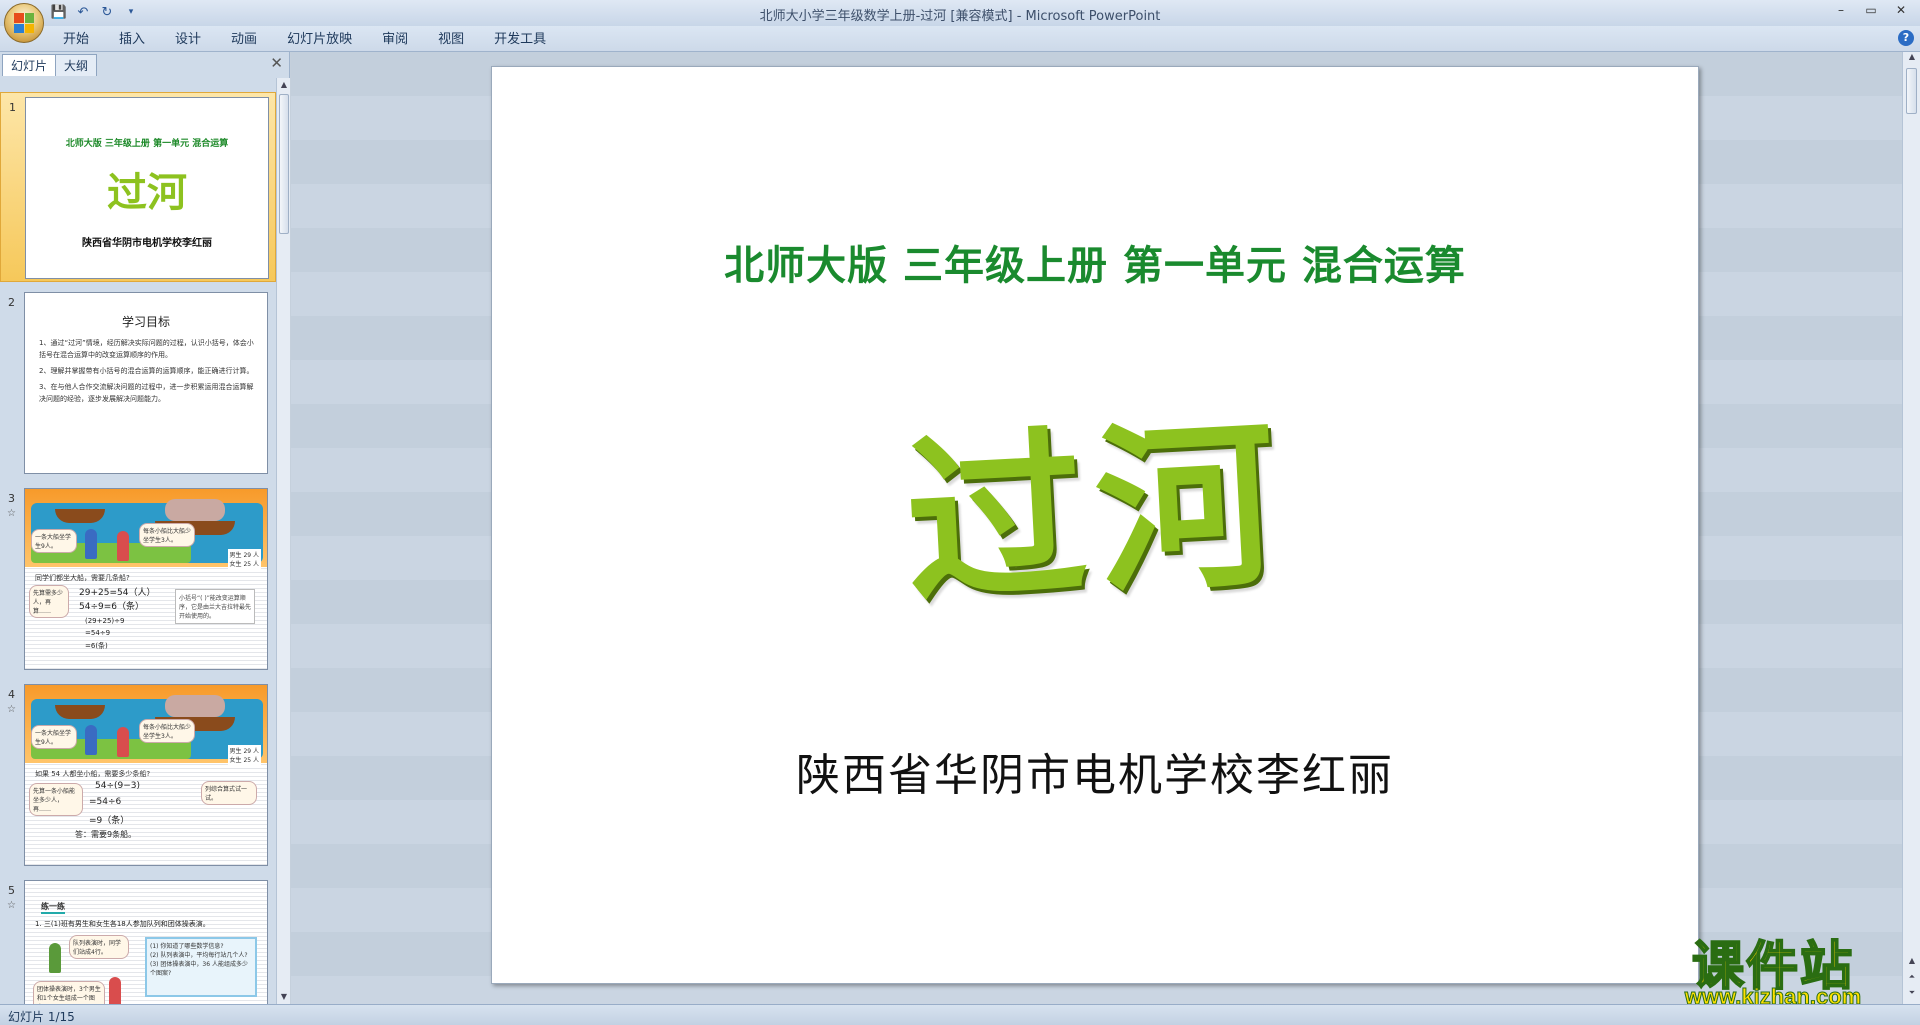 This screenshot has height=1025, width=1920. I want to click on office-logo-icon, so click(24, 23).